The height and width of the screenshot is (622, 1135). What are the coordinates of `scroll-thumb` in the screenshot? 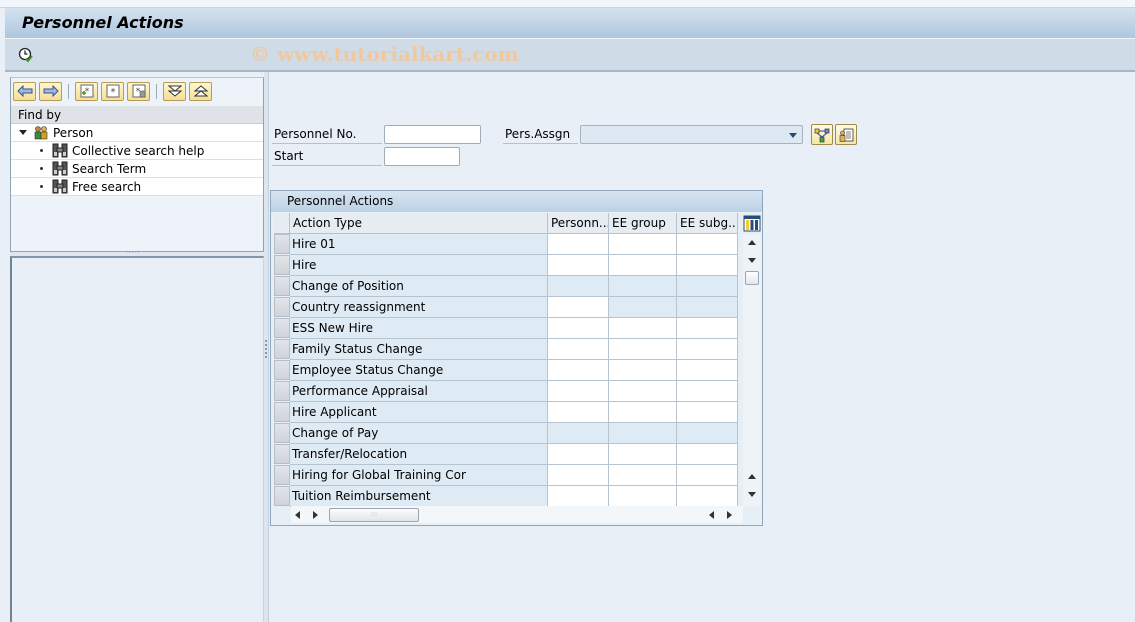 It's located at (752, 278).